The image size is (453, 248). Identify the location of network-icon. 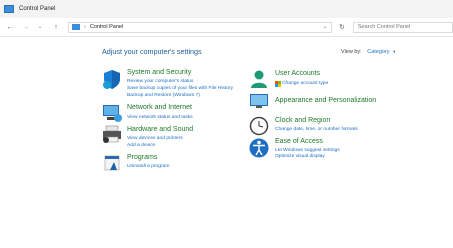
(112, 113).